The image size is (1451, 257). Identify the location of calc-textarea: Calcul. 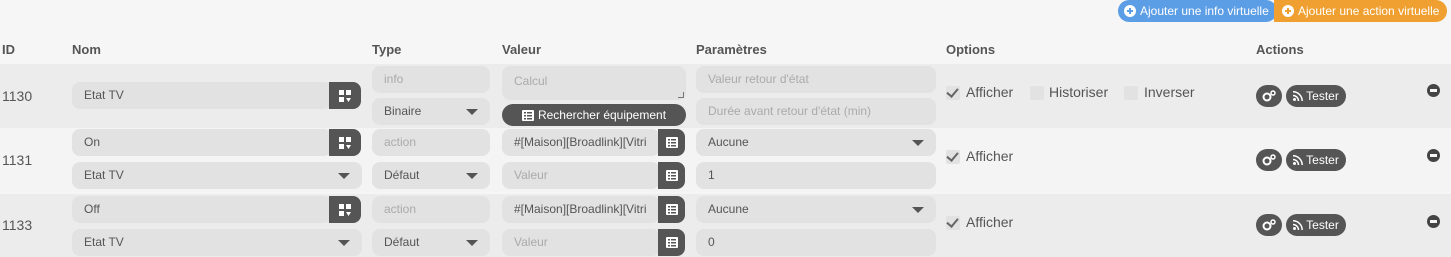
(594, 83).